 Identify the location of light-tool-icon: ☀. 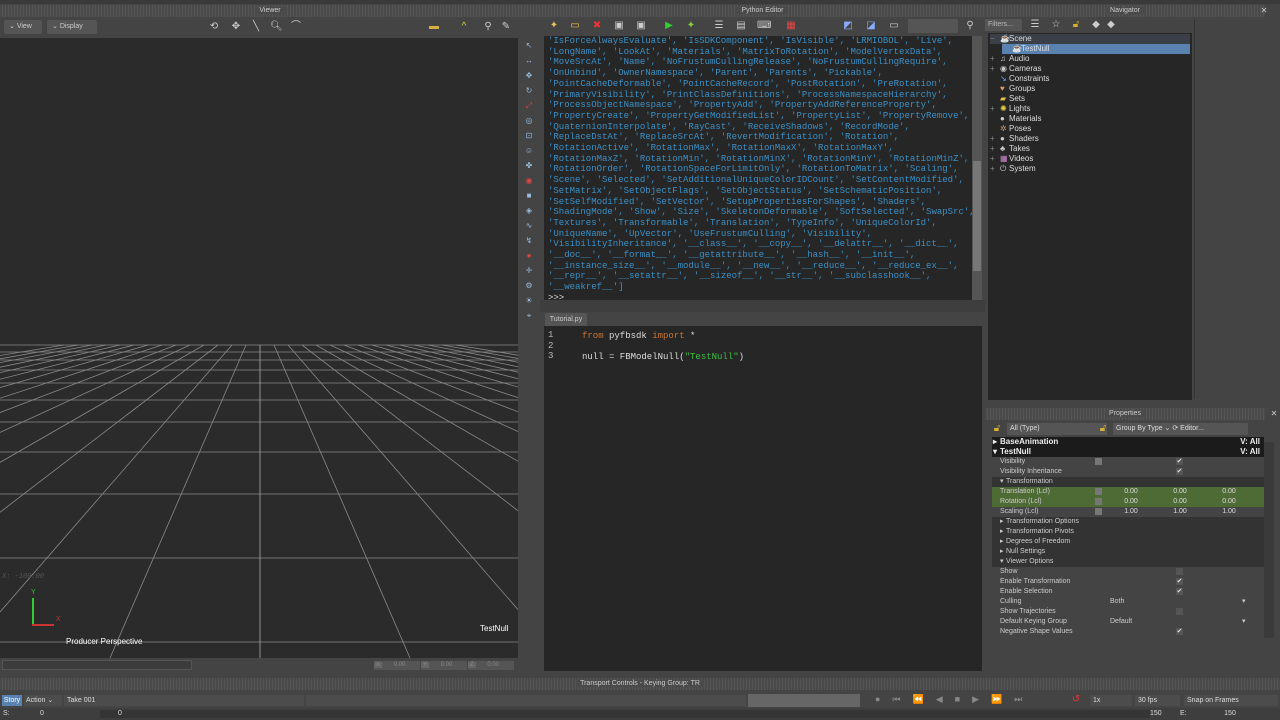
(529, 301).